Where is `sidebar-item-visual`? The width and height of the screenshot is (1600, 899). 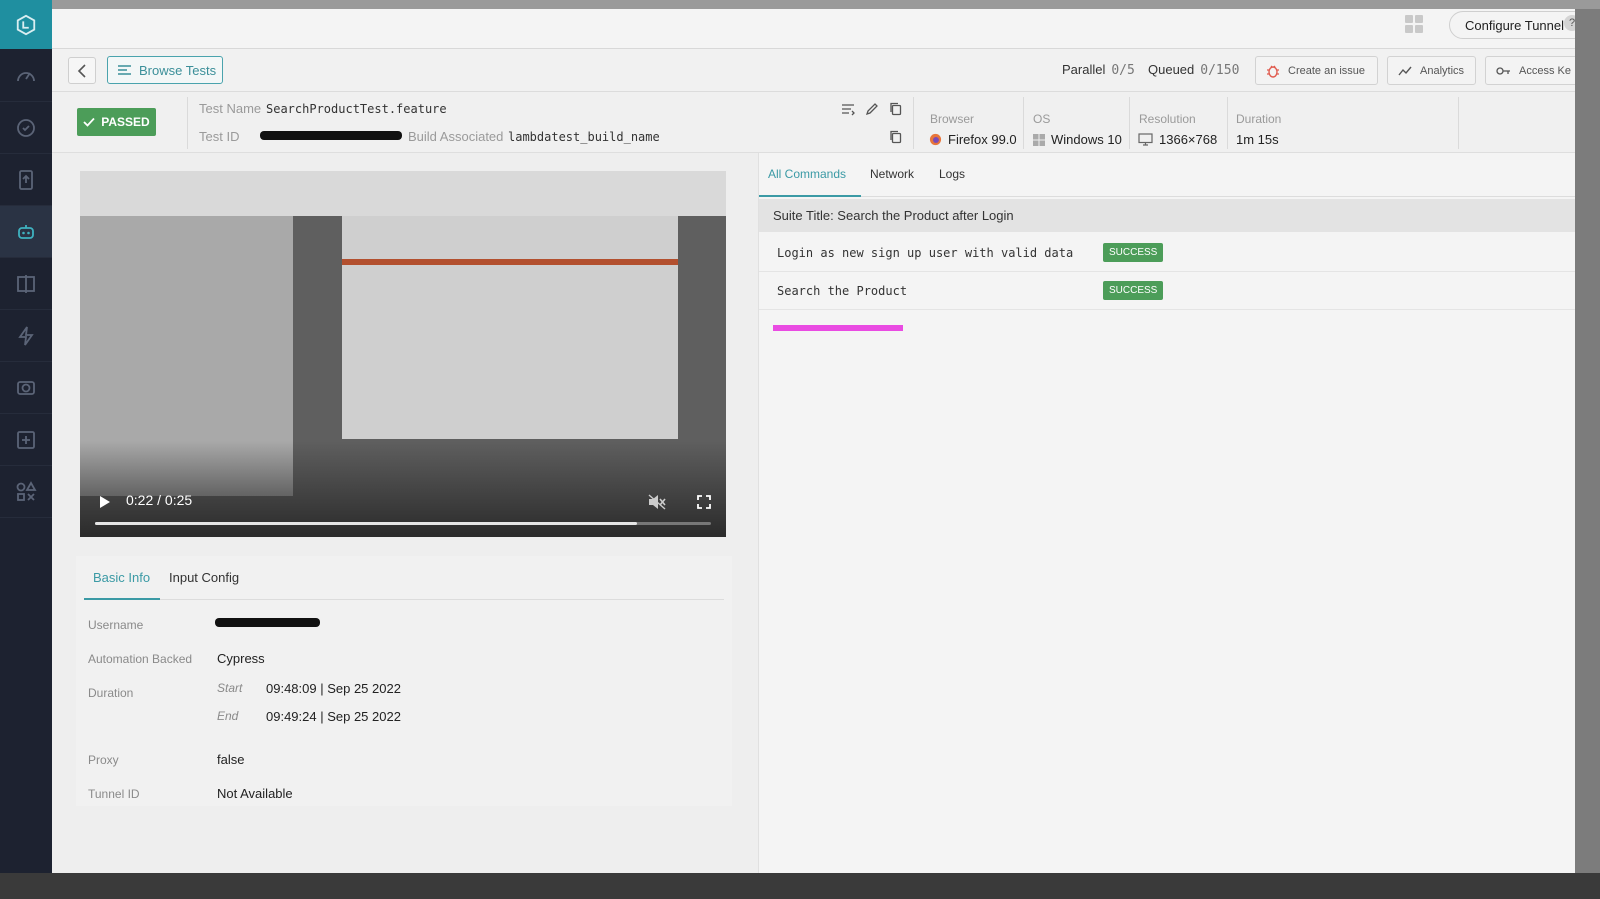
sidebar-item-visual is located at coordinates (26, 284).